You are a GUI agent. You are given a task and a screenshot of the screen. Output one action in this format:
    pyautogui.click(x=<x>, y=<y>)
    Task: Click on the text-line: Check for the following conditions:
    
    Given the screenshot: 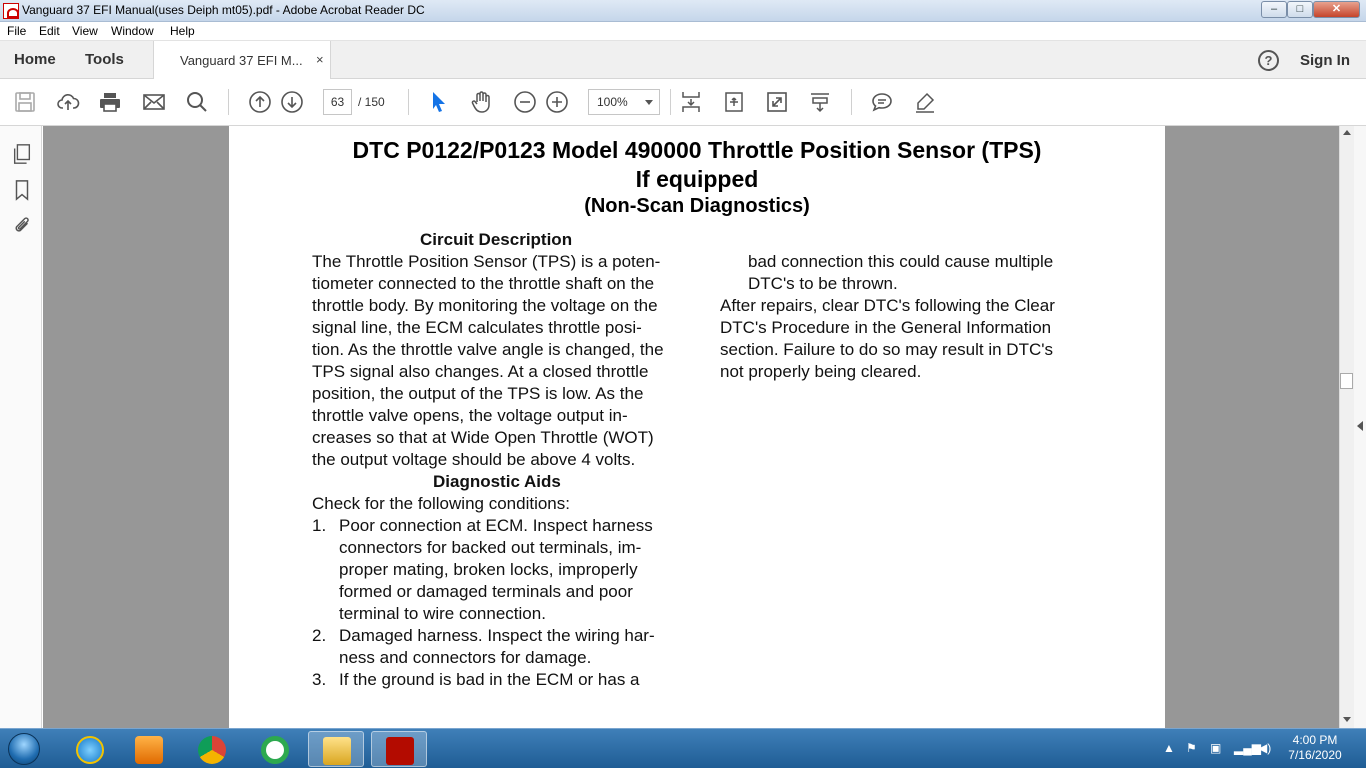 What is the action you would take?
    pyautogui.click(x=441, y=503)
    